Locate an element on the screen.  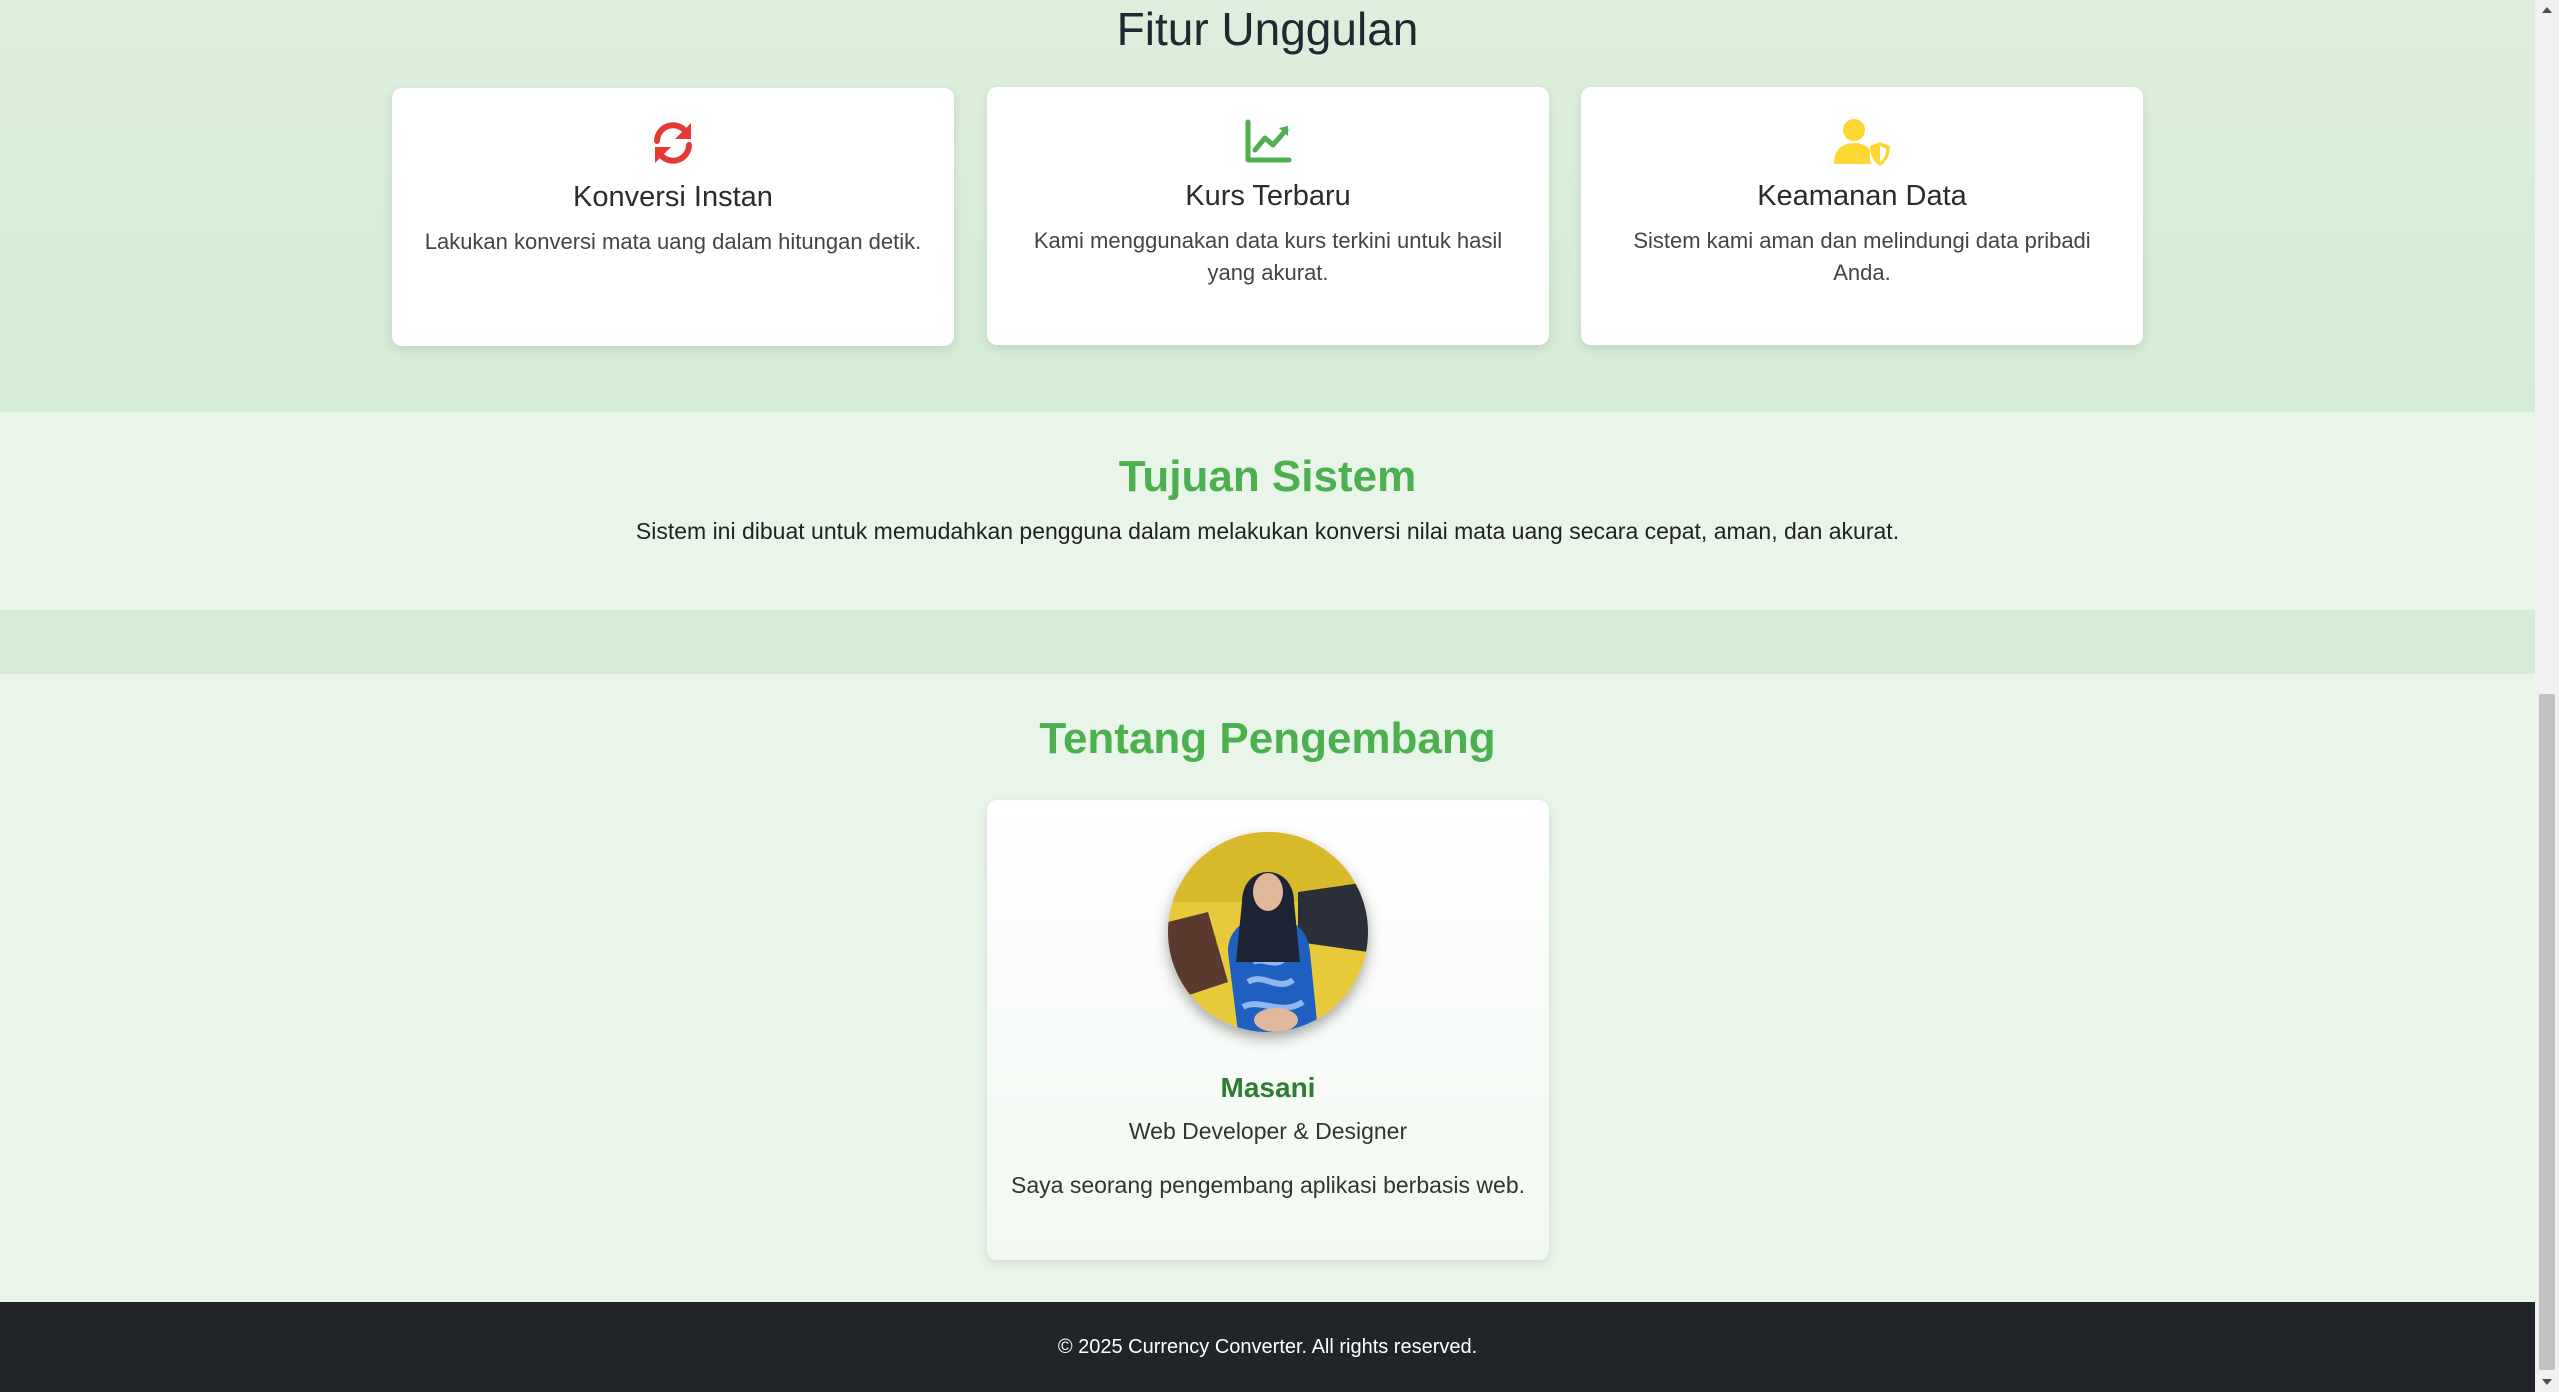
scroll-down-arrow-icon is located at coordinates (2547, 1382).